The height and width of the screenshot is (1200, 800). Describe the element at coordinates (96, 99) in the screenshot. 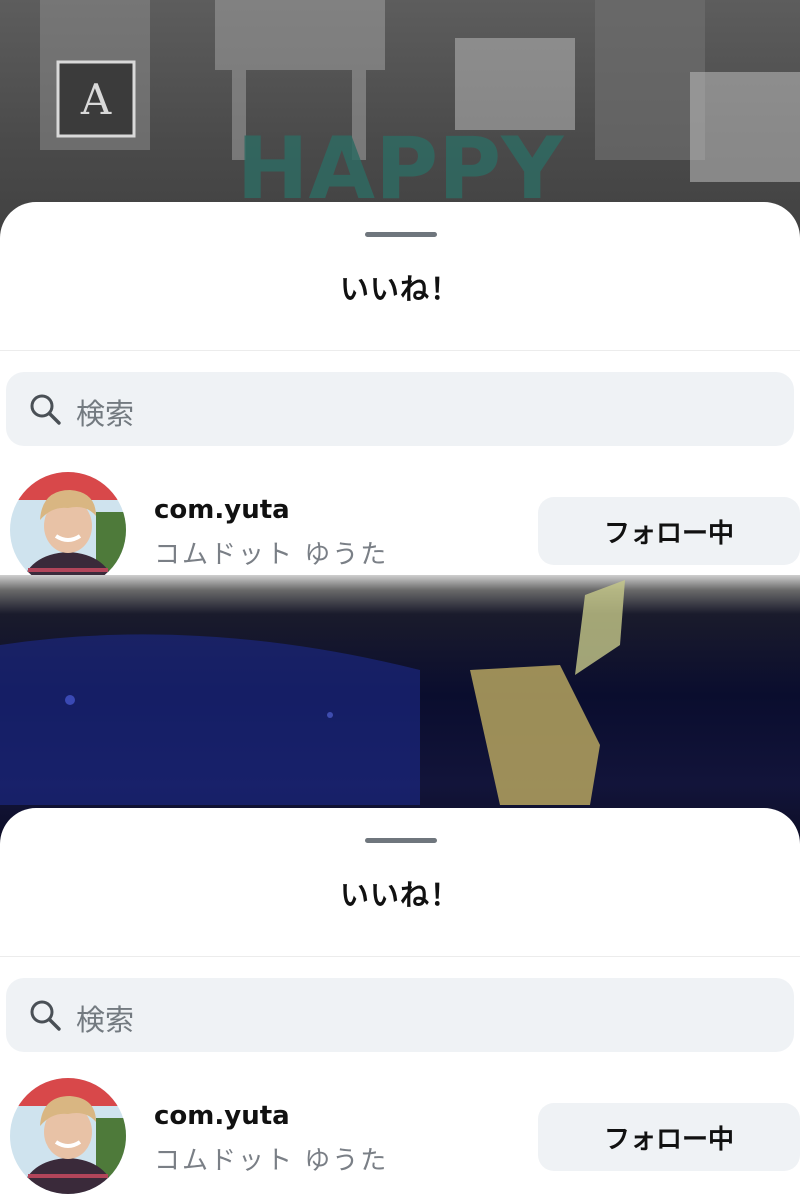

I see `balloon-letter-a: A` at that location.